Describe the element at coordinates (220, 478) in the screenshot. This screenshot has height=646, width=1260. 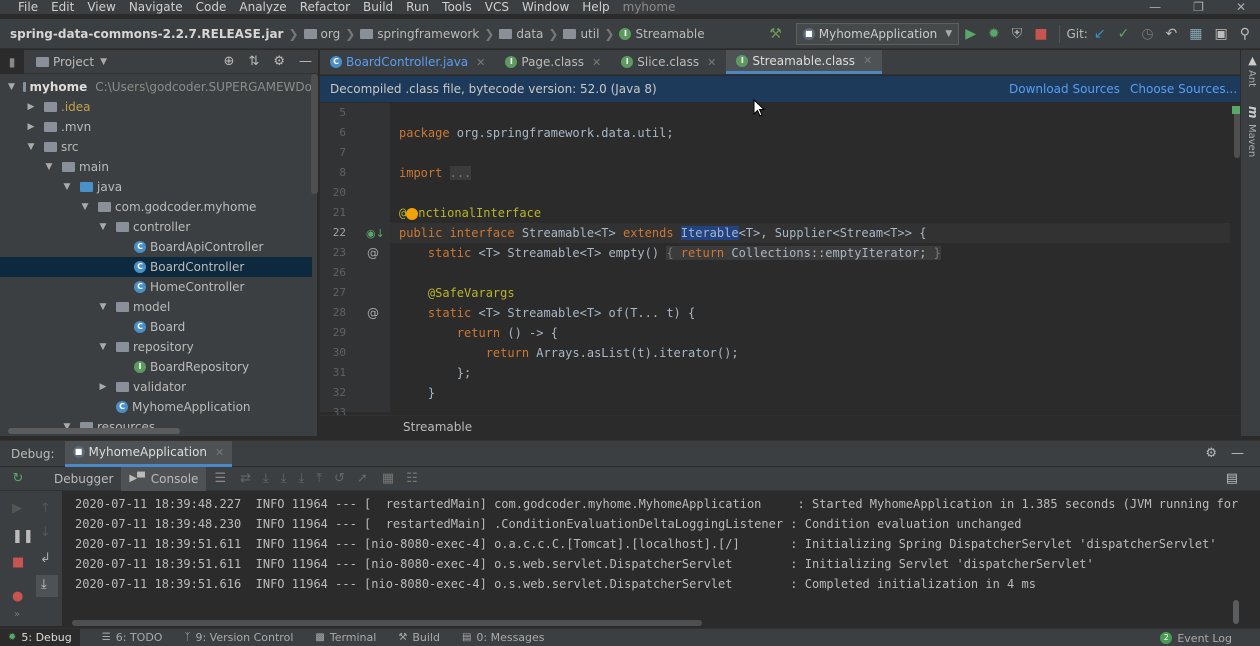
I see `menu-lines-icon: ☰` at that location.